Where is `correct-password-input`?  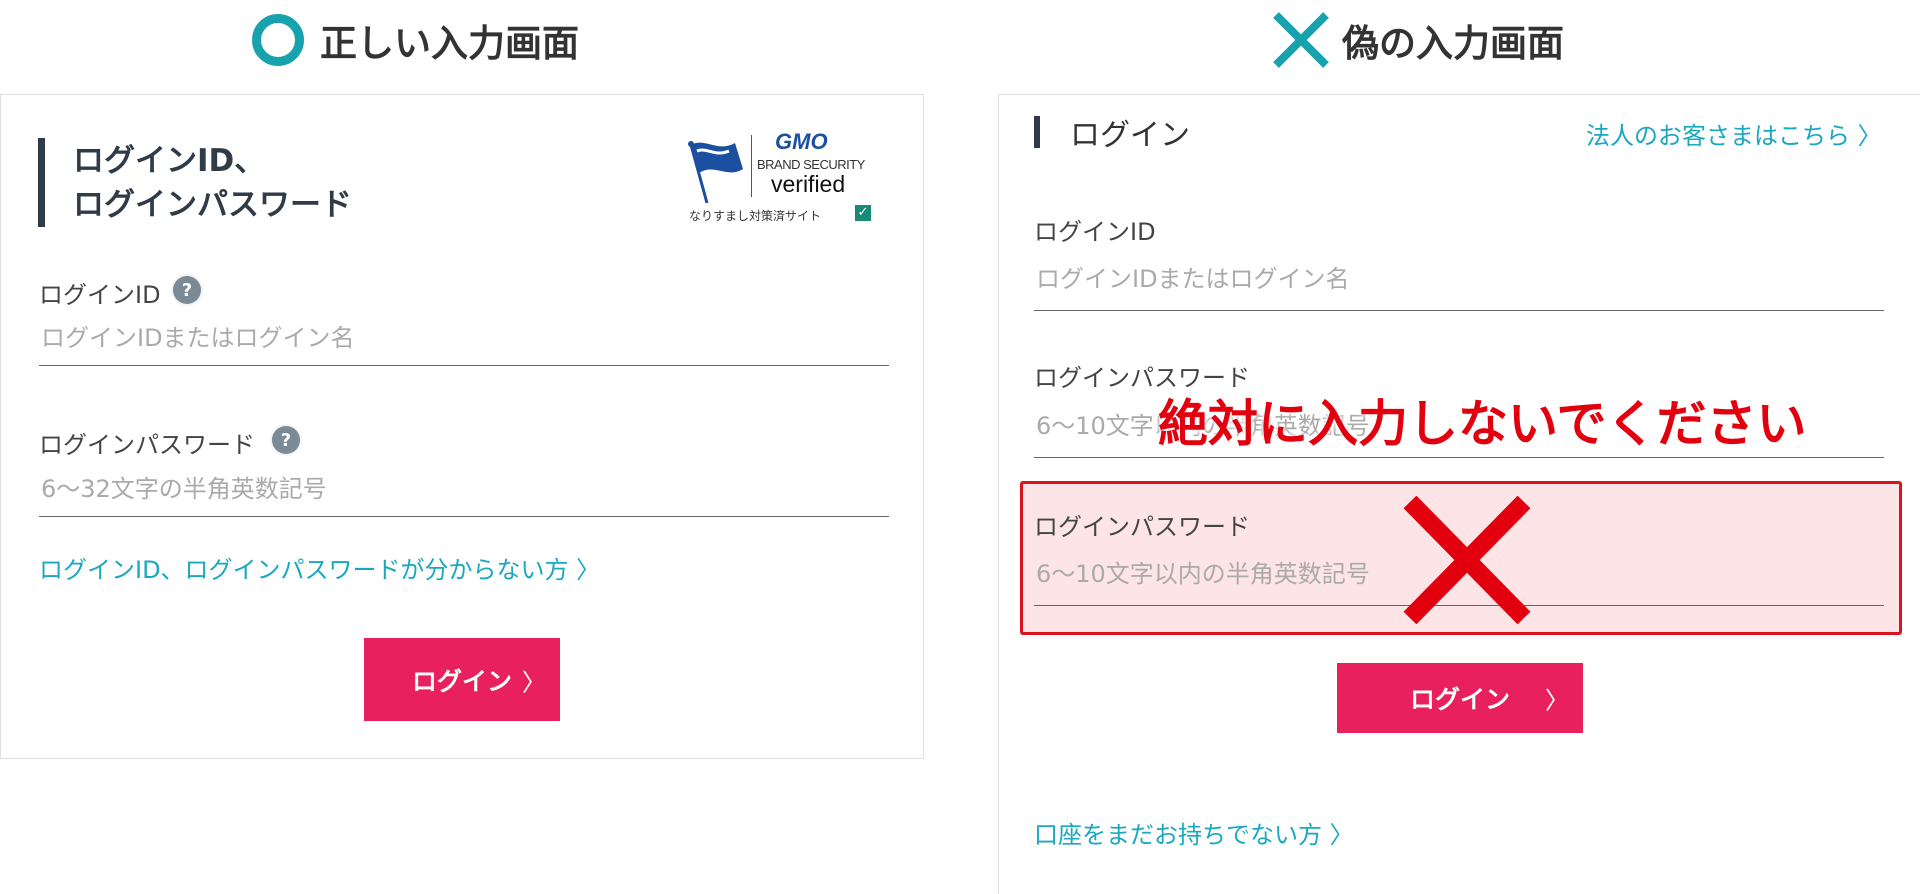
correct-password-input is located at coordinates (464, 489).